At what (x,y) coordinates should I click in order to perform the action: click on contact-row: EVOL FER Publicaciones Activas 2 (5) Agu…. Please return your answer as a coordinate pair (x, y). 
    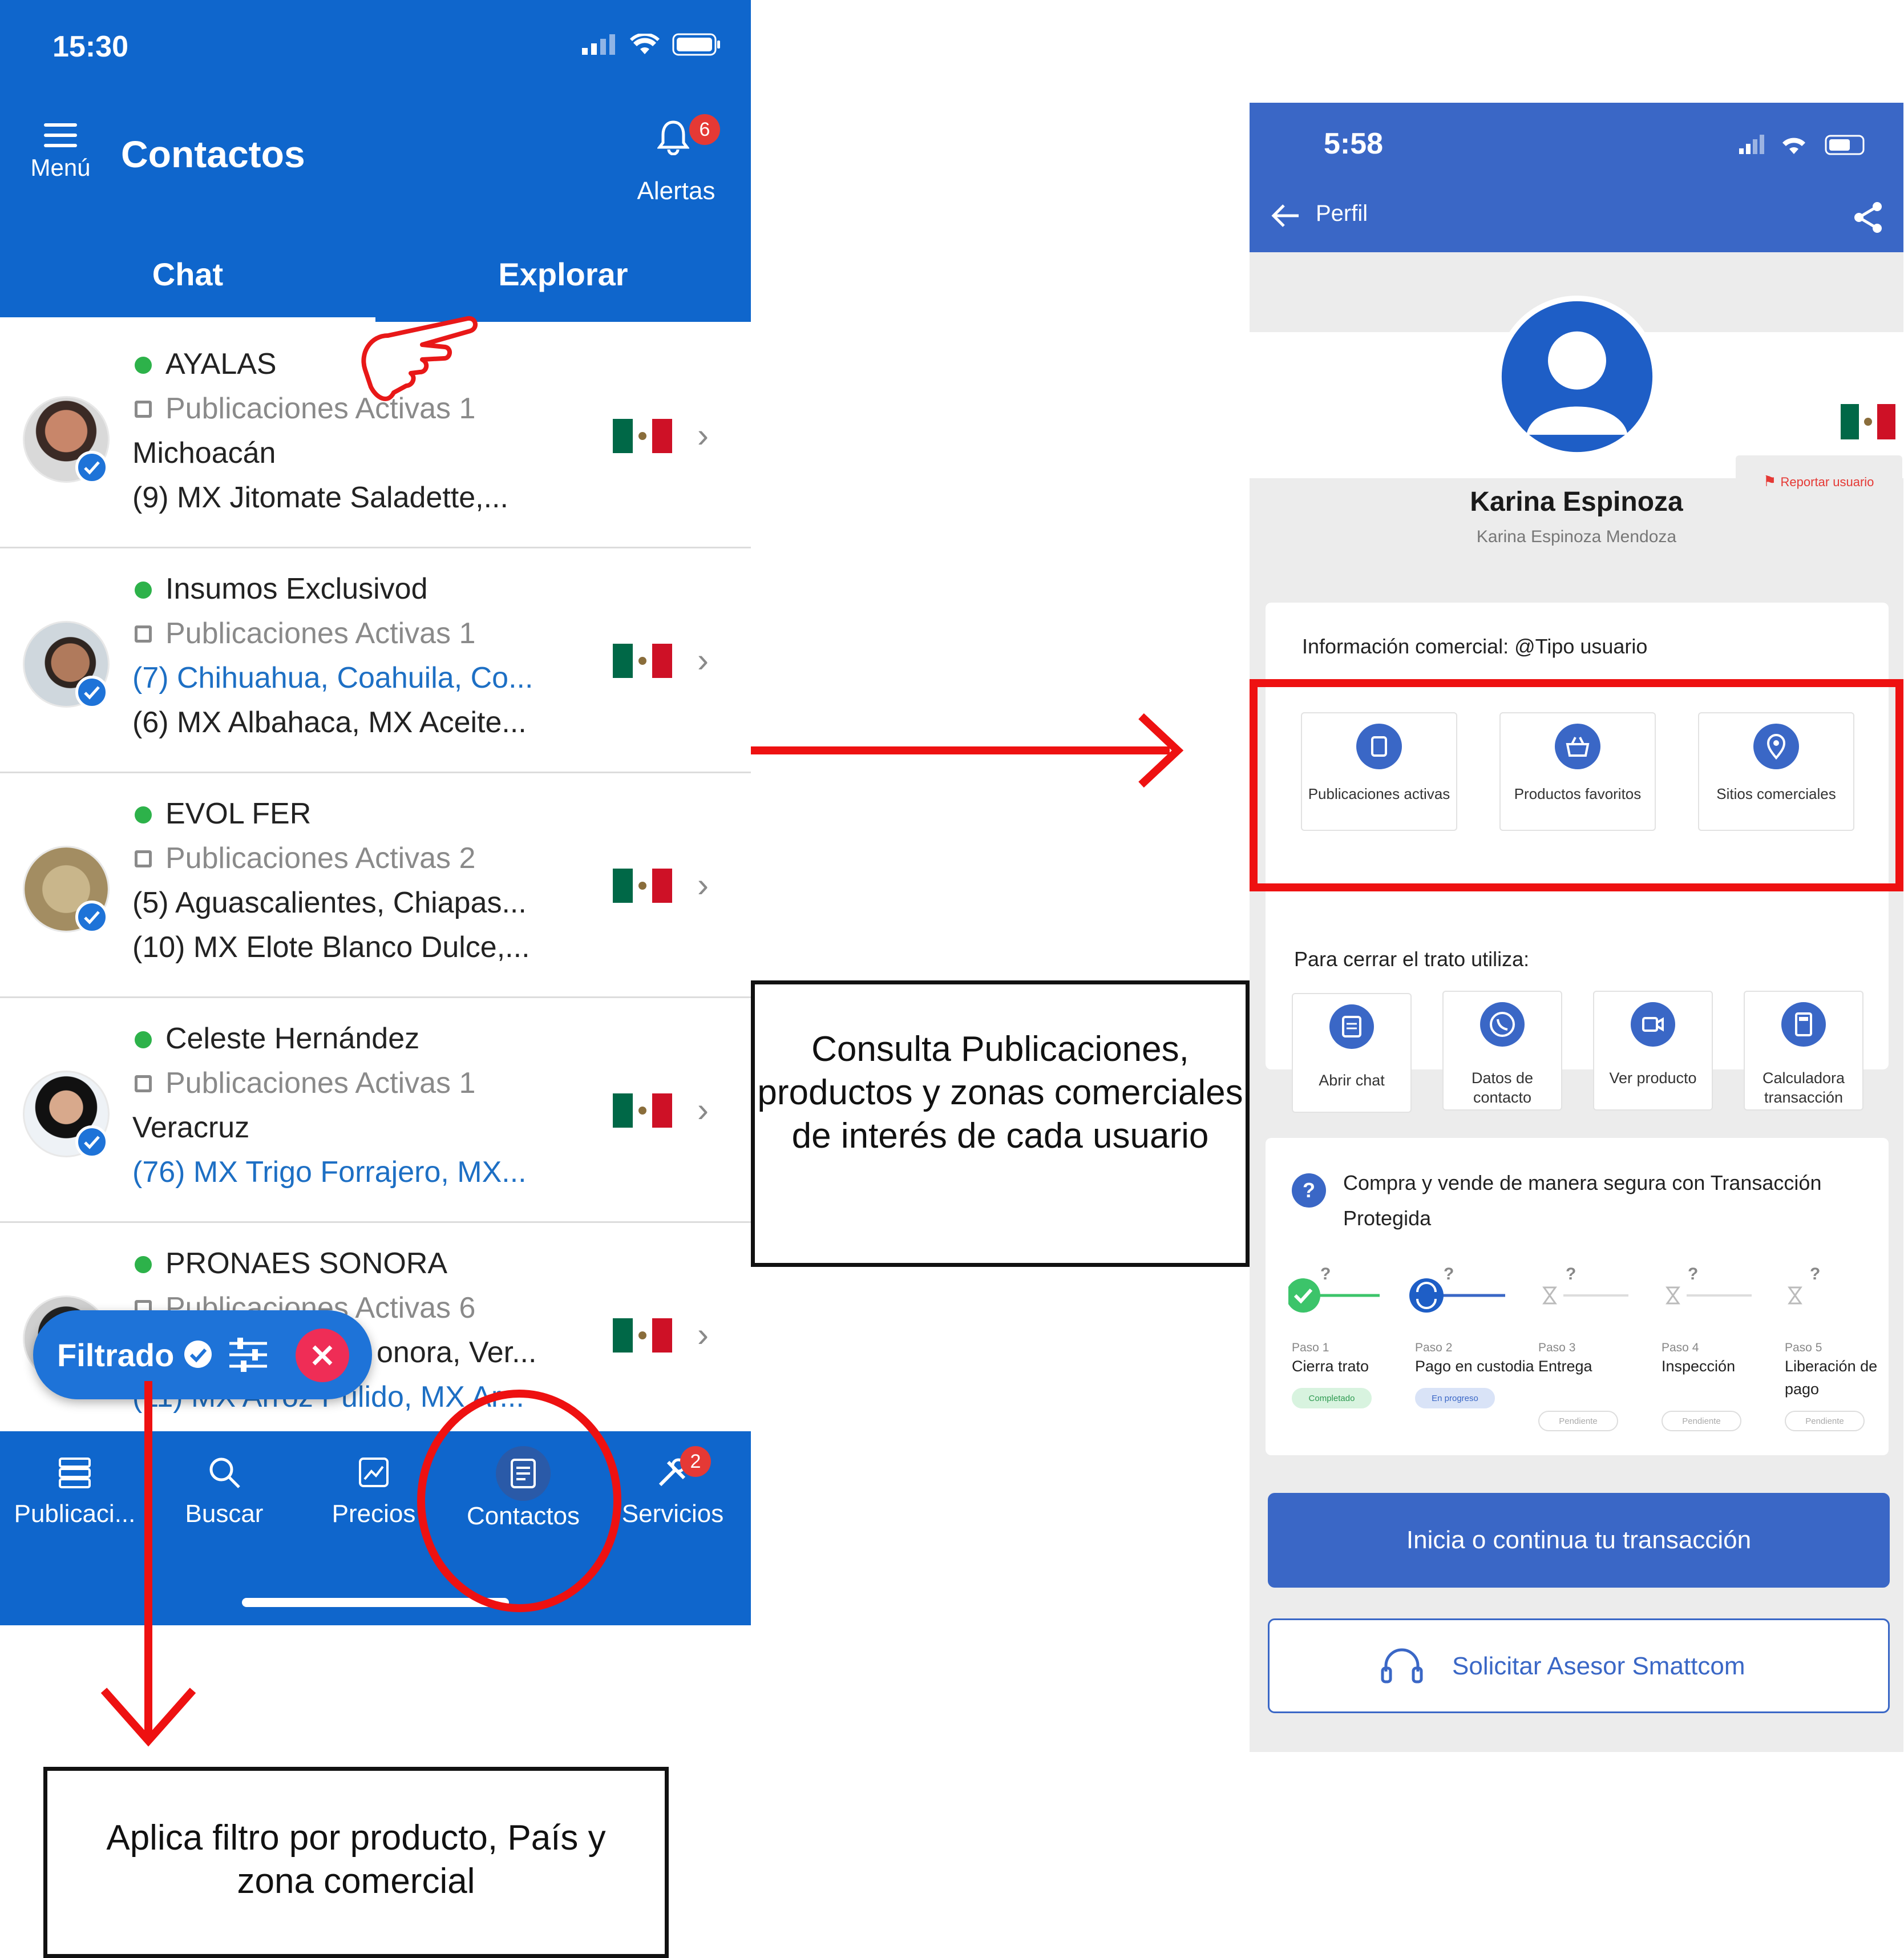
    Looking at the image, I should click on (375, 886).